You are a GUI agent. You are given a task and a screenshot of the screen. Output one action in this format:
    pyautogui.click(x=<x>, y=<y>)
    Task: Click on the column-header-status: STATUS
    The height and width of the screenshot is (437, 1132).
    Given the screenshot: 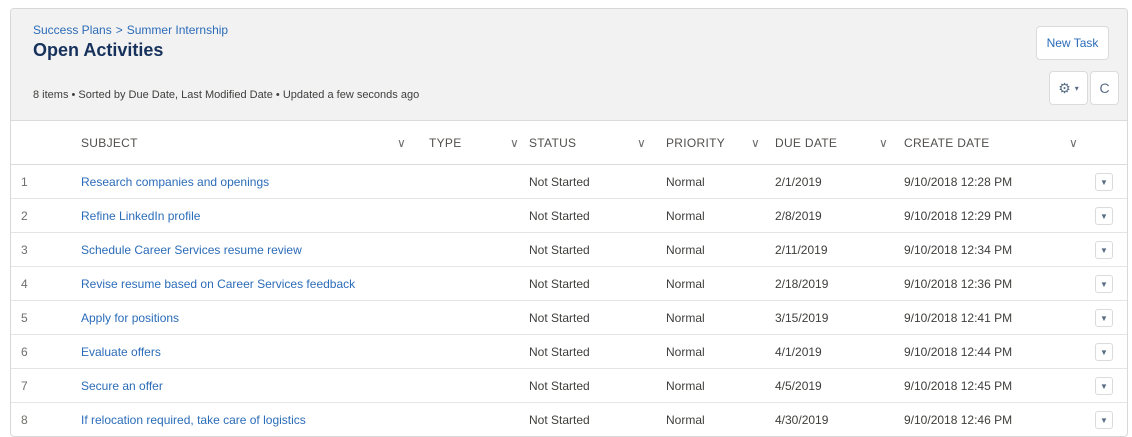 What is the action you would take?
    pyautogui.click(x=552, y=143)
    